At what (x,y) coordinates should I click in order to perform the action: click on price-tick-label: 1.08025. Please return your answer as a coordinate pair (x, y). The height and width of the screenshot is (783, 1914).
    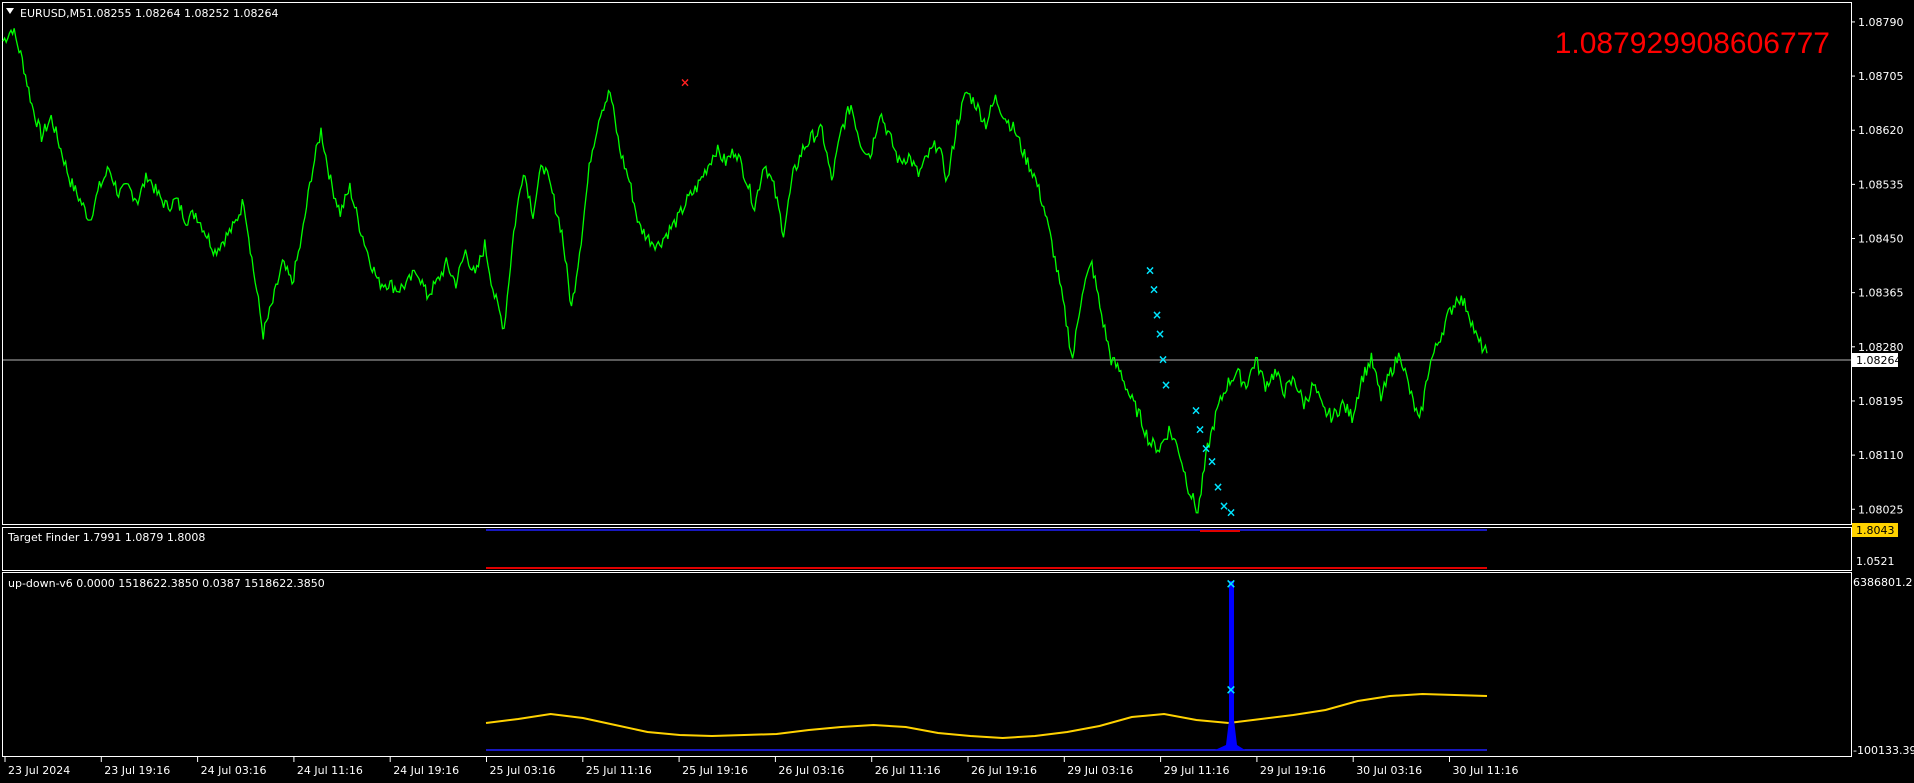
    Looking at the image, I should click on (1881, 509).